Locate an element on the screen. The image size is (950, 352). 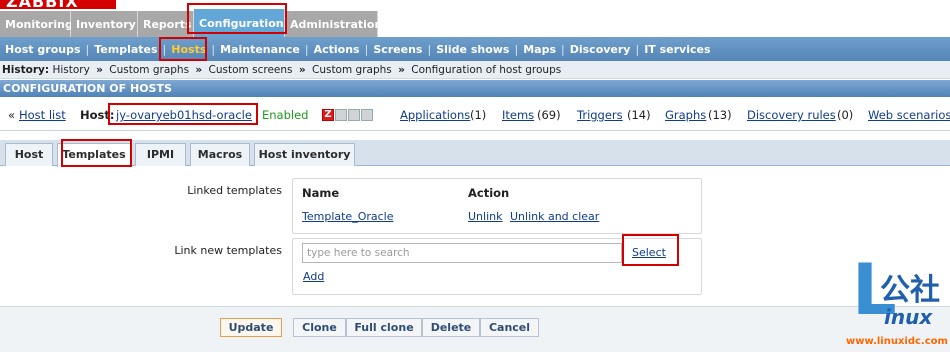
add-link: Add is located at coordinates (313, 276).